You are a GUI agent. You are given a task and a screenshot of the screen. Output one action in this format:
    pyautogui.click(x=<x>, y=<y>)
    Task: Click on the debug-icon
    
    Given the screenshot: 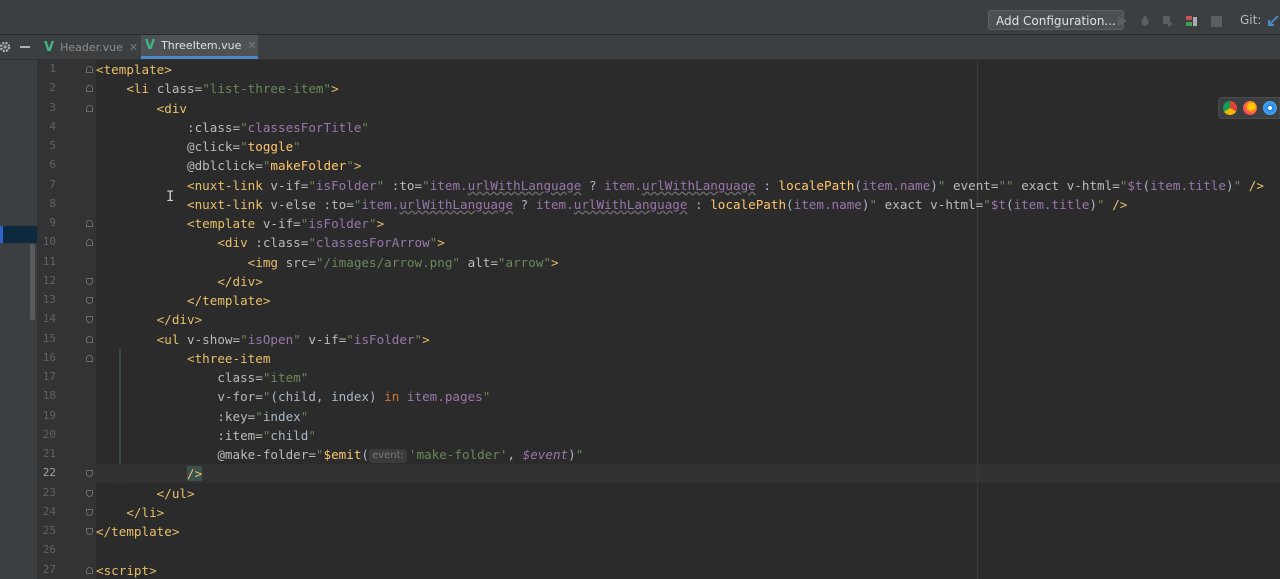 What is the action you would take?
    pyautogui.click(x=1145, y=21)
    